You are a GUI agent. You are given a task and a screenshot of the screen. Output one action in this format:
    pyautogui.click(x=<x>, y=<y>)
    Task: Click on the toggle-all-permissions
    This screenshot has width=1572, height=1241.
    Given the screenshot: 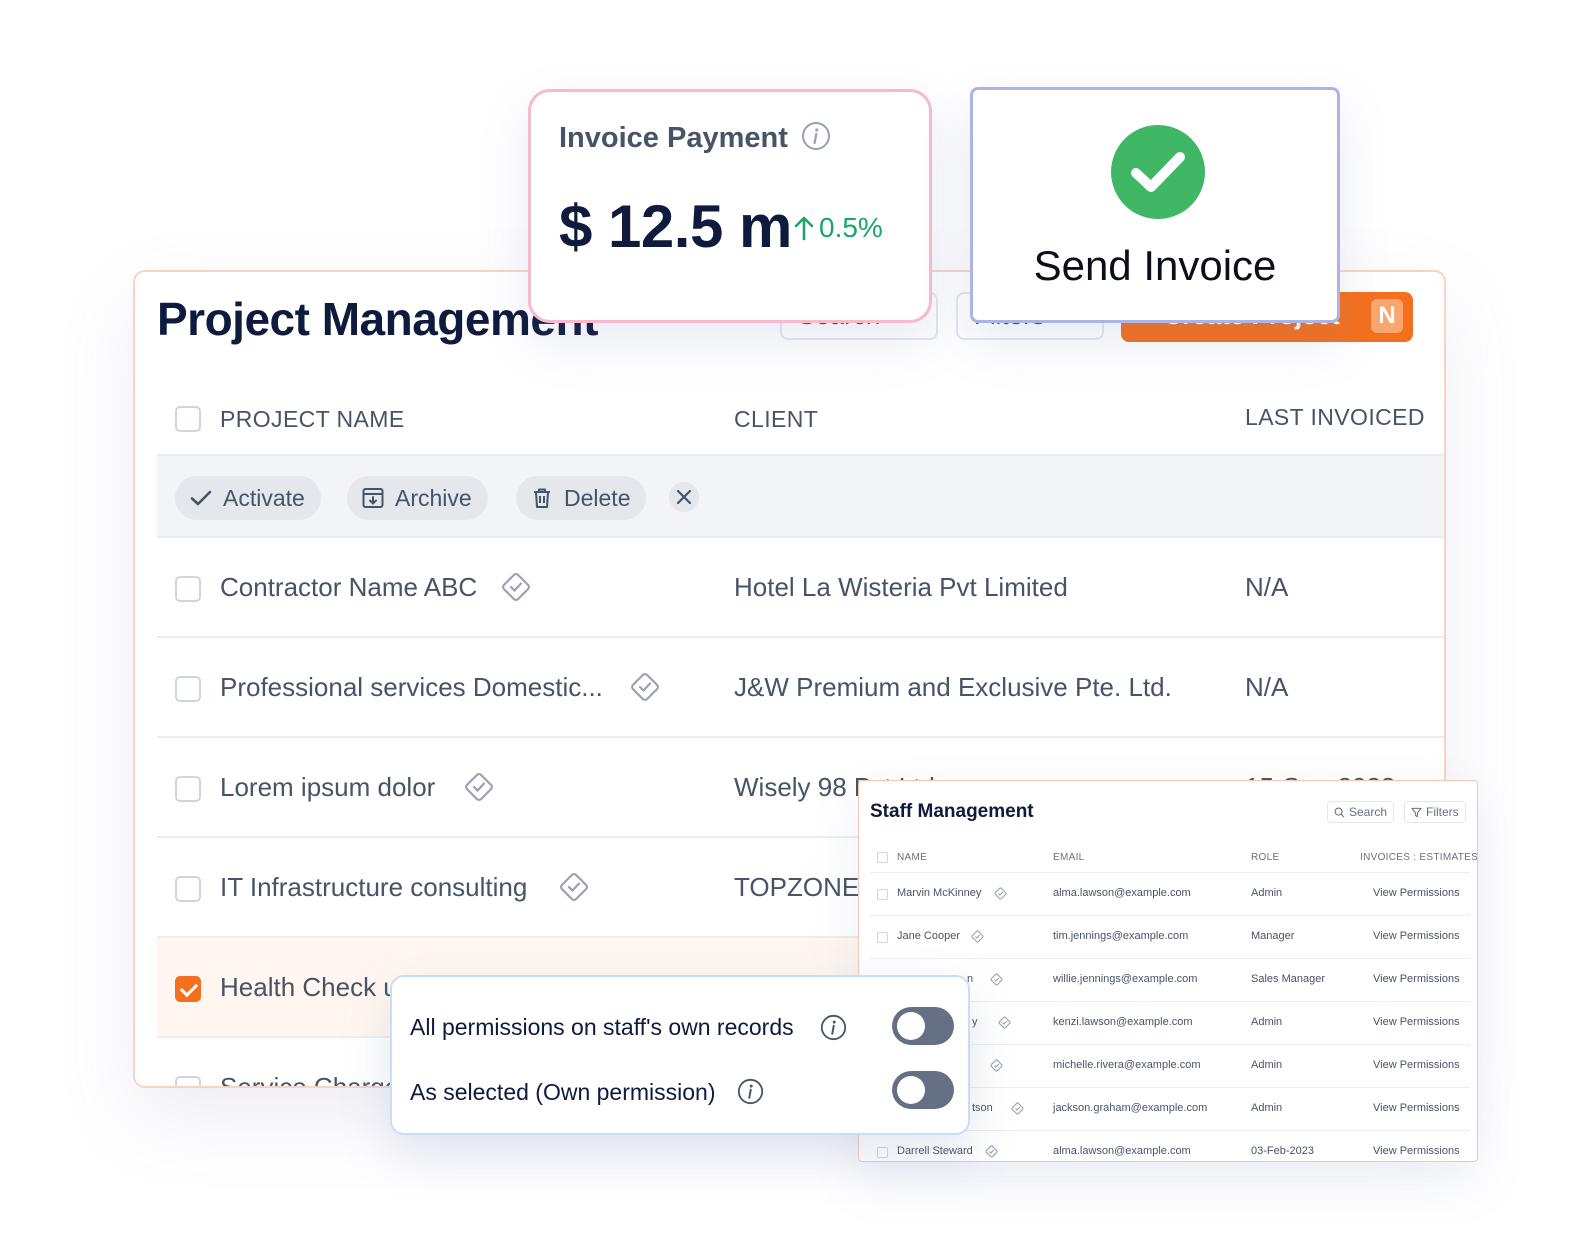 What is the action you would take?
    pyautogui.click(x=923, y=1026)
    